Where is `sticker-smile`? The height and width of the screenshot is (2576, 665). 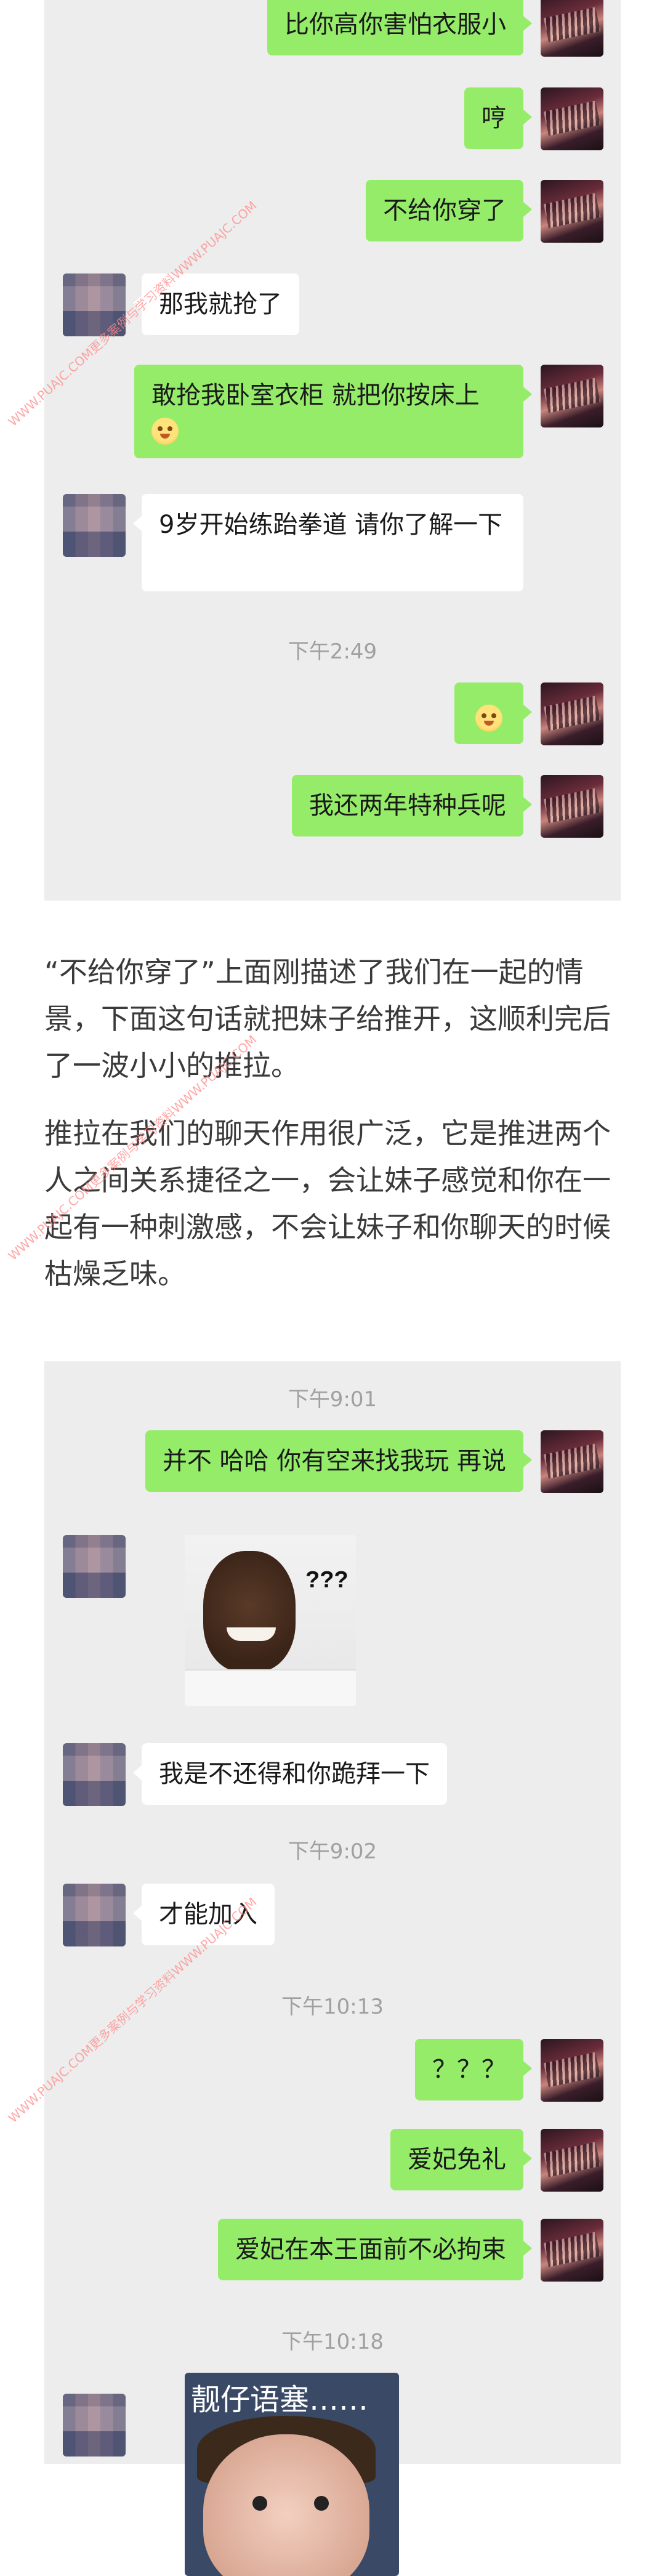
sticker-smile is located at coordinates (251, 1634).